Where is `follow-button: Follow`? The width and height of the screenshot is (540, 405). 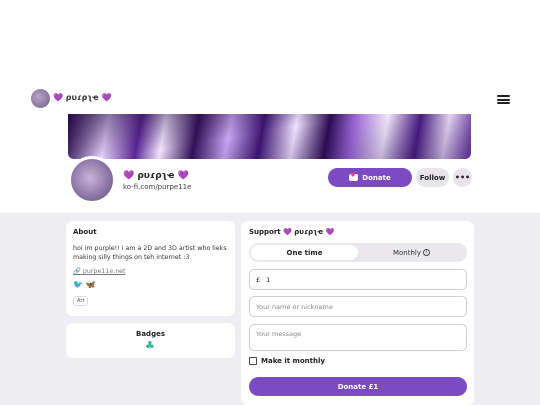
follow-button: Follow is located at coordinates (432, 177).